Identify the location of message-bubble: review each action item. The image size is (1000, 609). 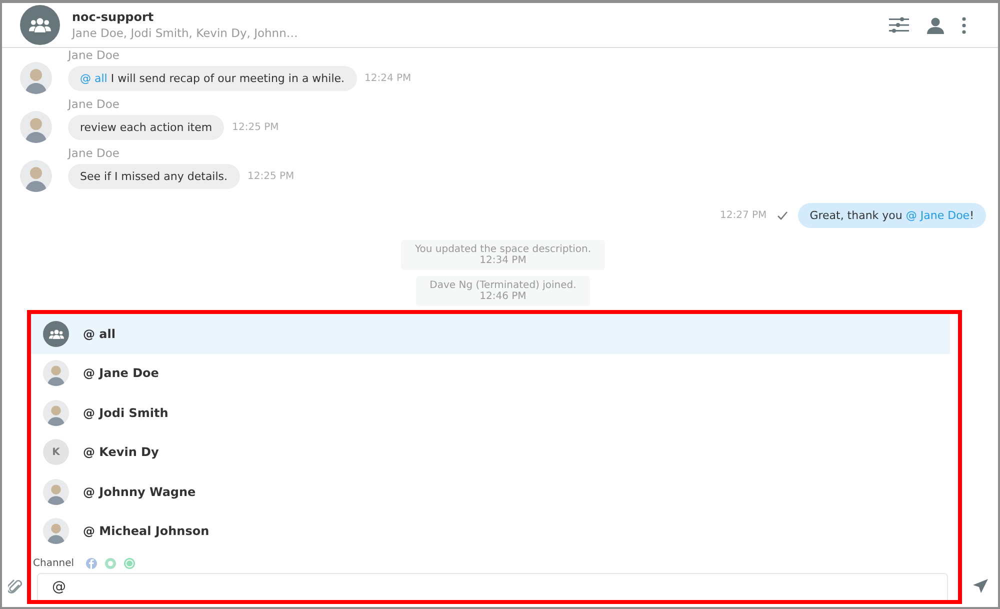
(146, 127).